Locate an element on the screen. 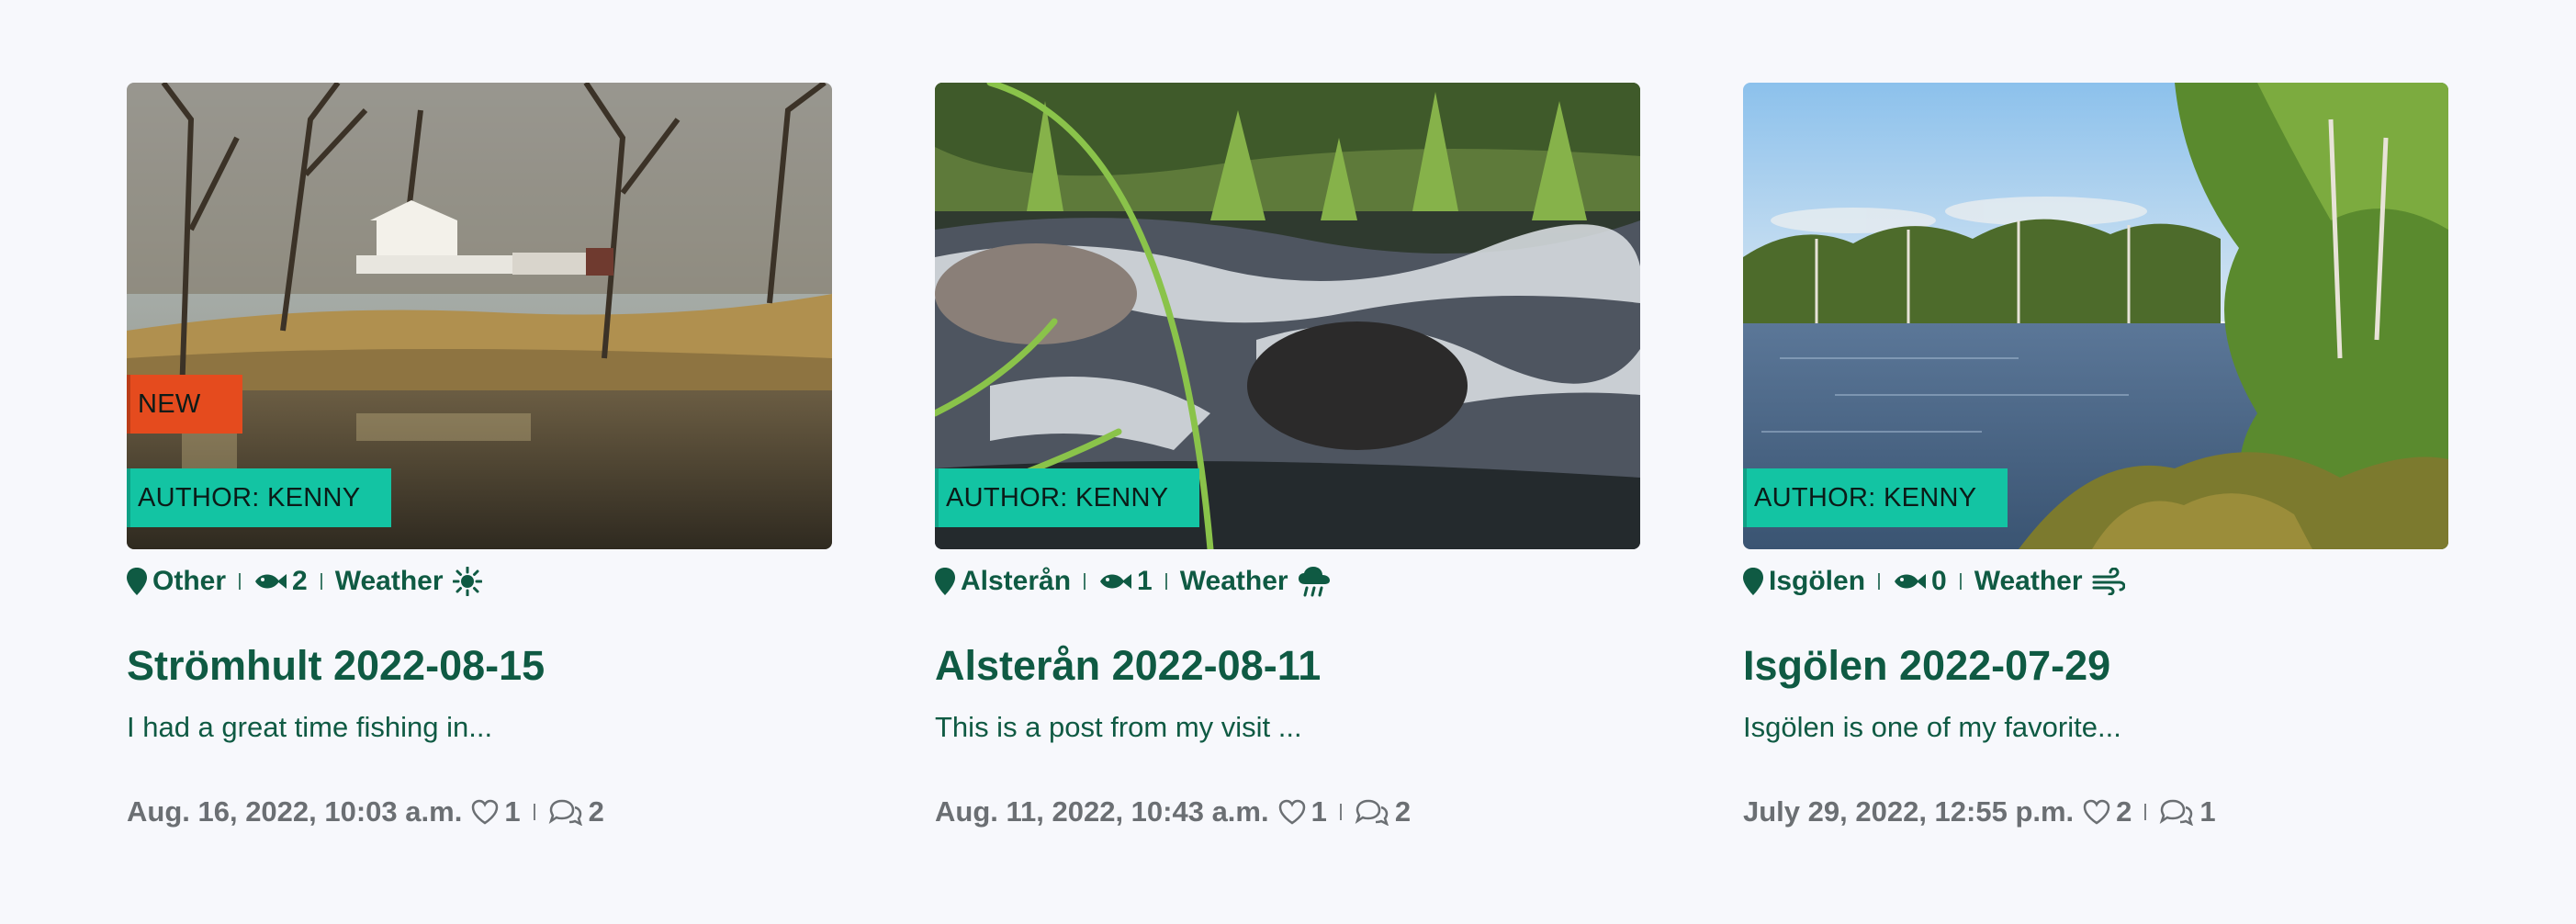  like-count: 2 is located at coordinates (2124, 811).